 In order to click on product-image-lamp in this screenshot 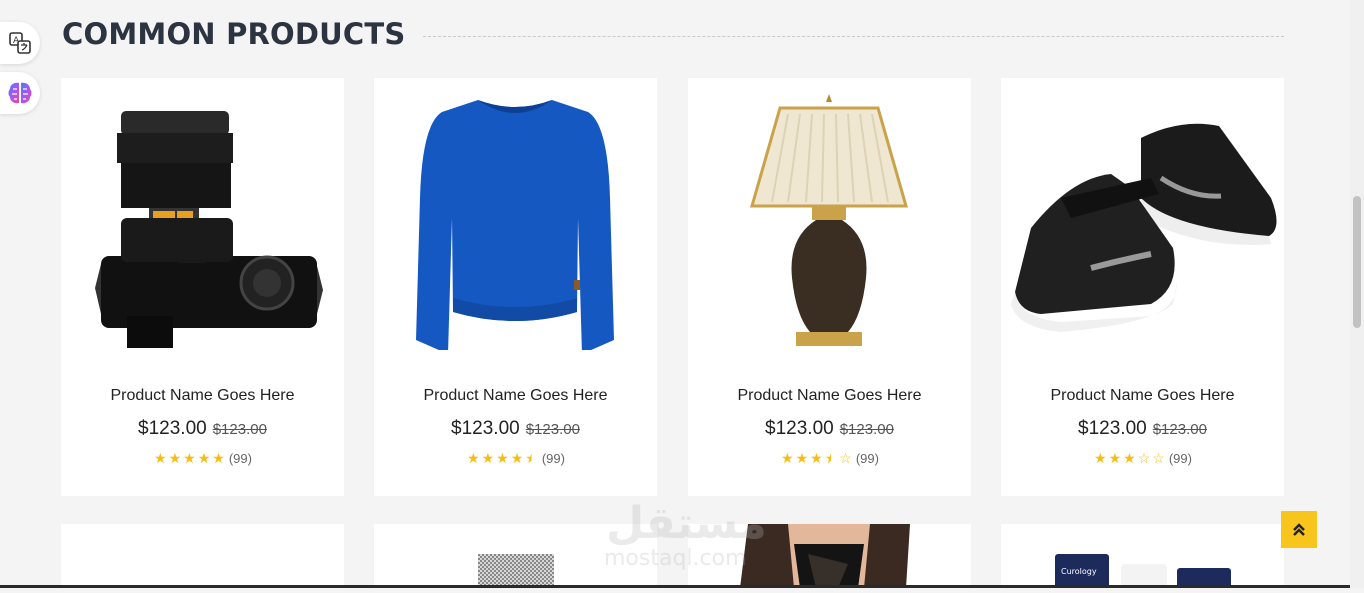, I will do `click(829, 214)`.